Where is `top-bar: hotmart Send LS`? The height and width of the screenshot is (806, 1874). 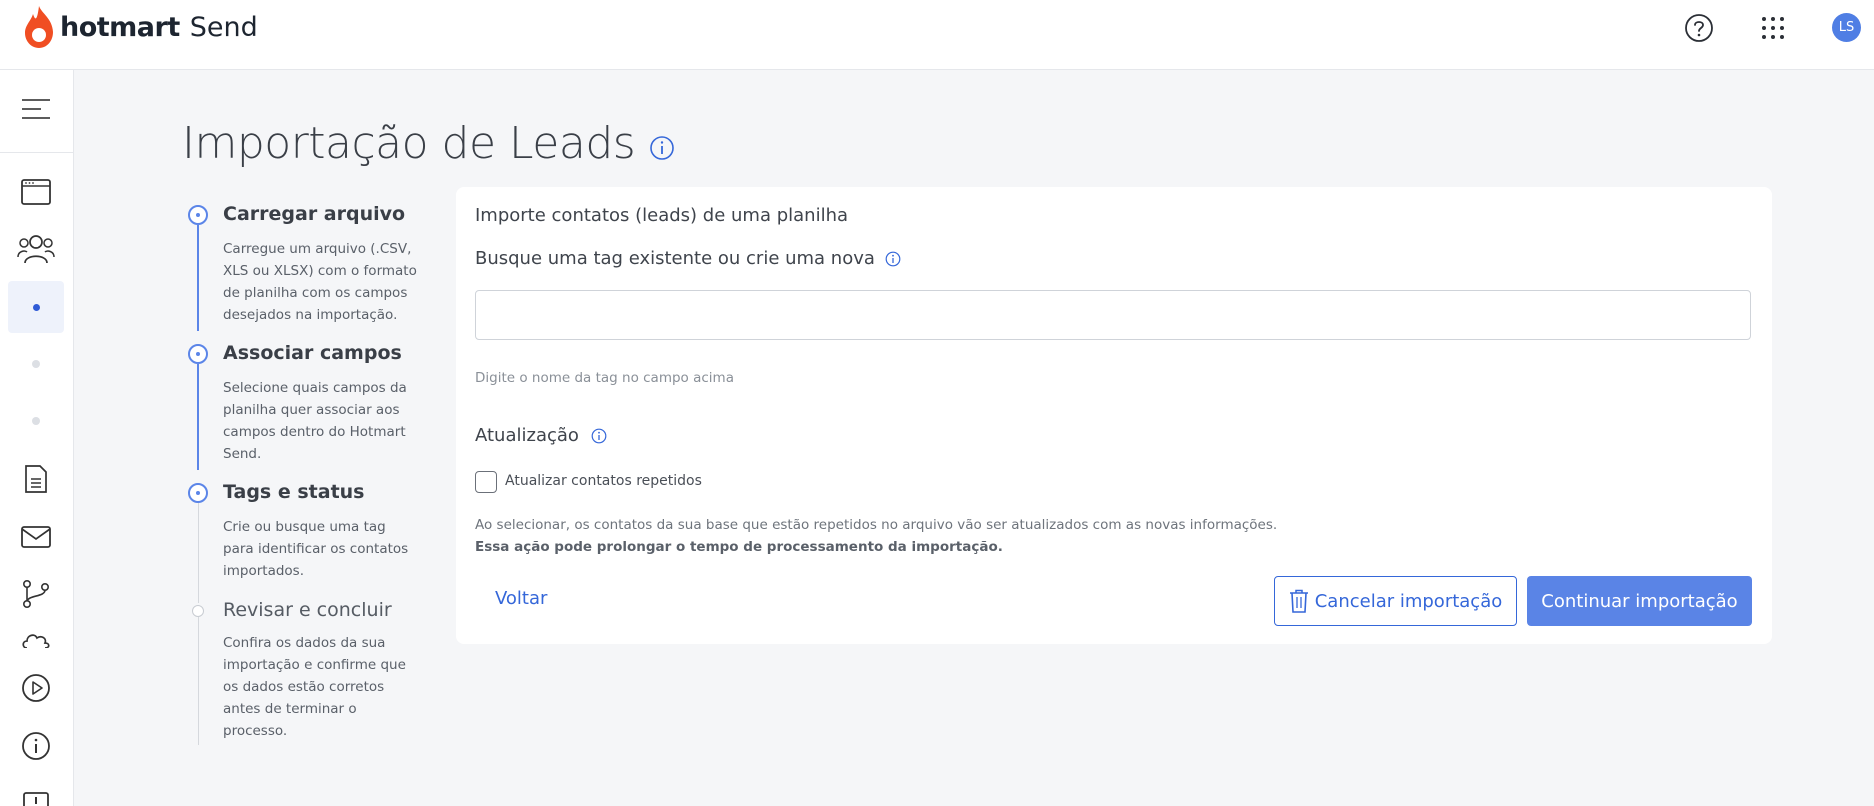
top-bar: hotmart Send LS is located at coordinates (937, 35).